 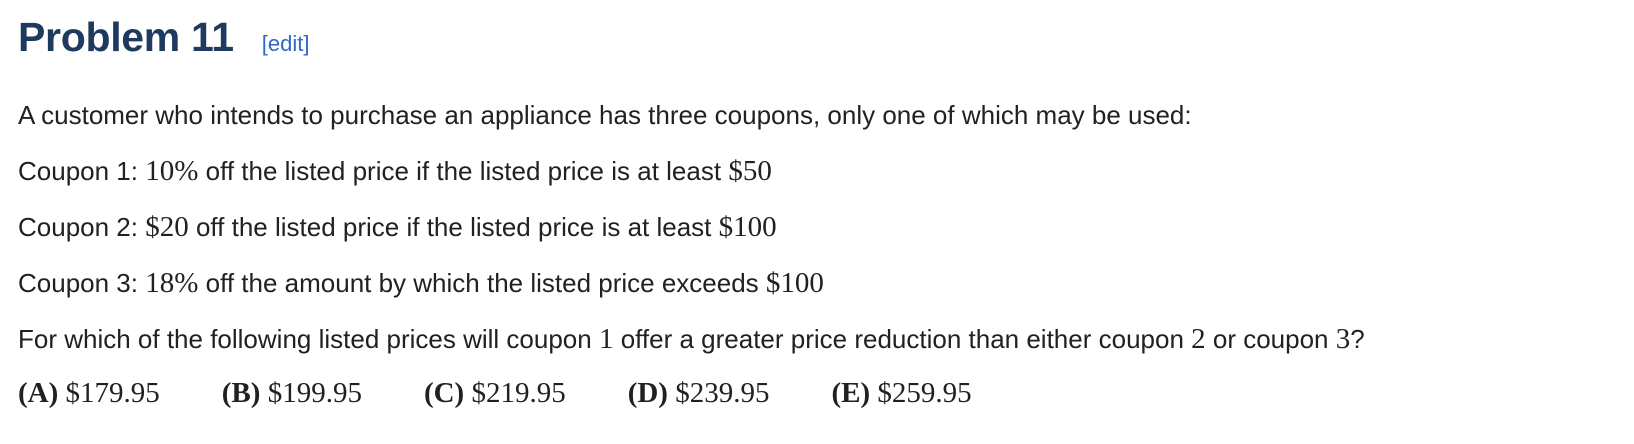 I want to click on choice-letter: (C), so click(x=444, y=393).